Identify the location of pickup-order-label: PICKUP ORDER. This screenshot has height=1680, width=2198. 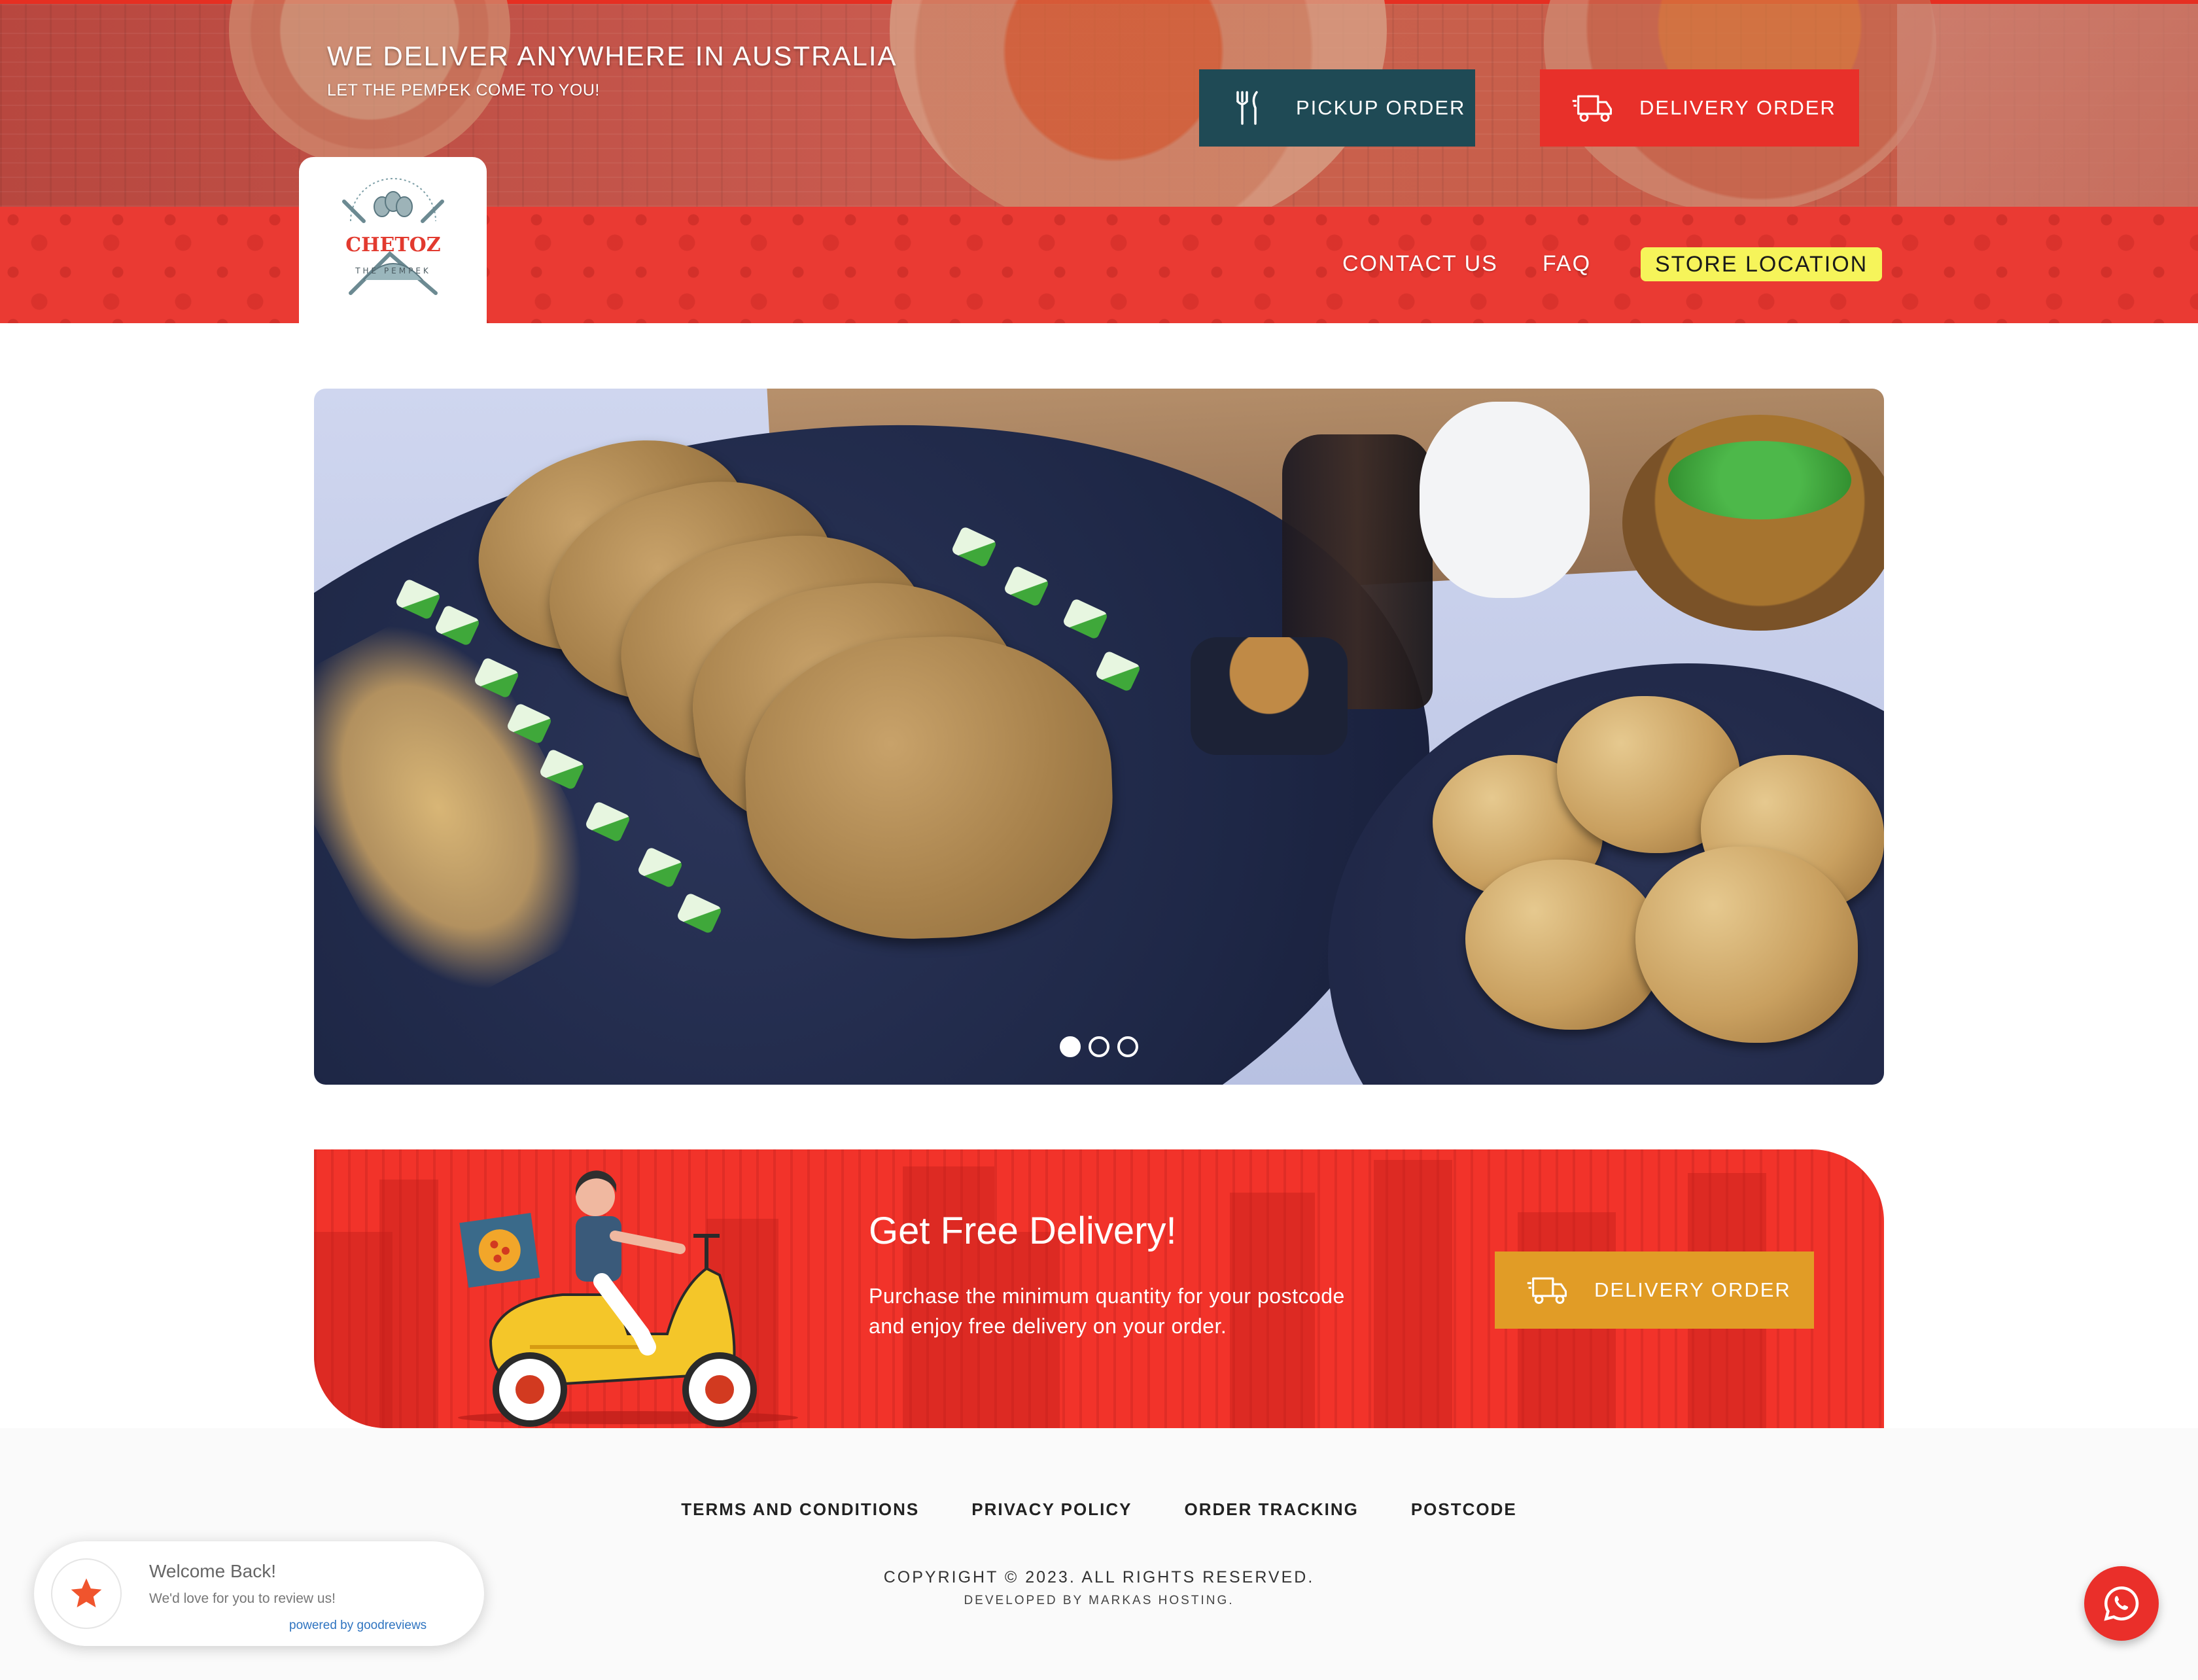
(1381, 107).